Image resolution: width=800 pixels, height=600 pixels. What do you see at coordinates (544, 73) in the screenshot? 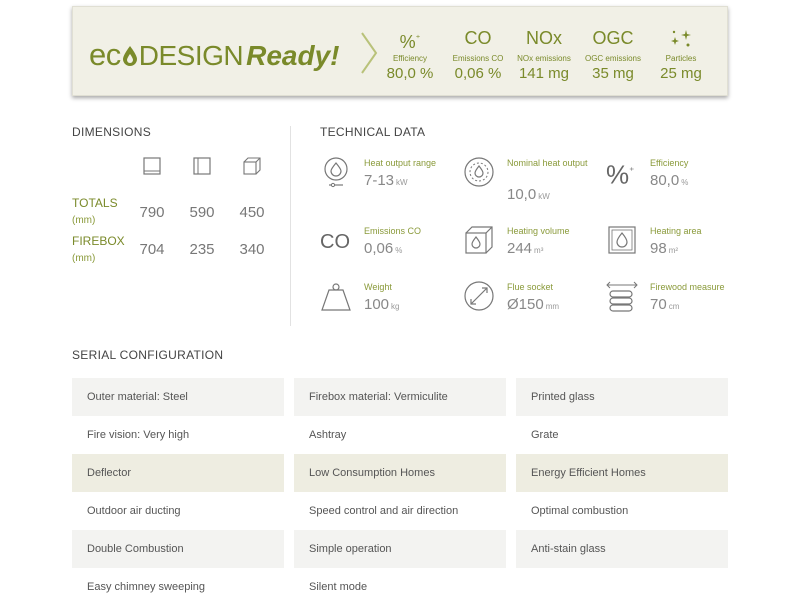
I see `eco-metric-value: 141 mg` at bounding box center [544, 73].